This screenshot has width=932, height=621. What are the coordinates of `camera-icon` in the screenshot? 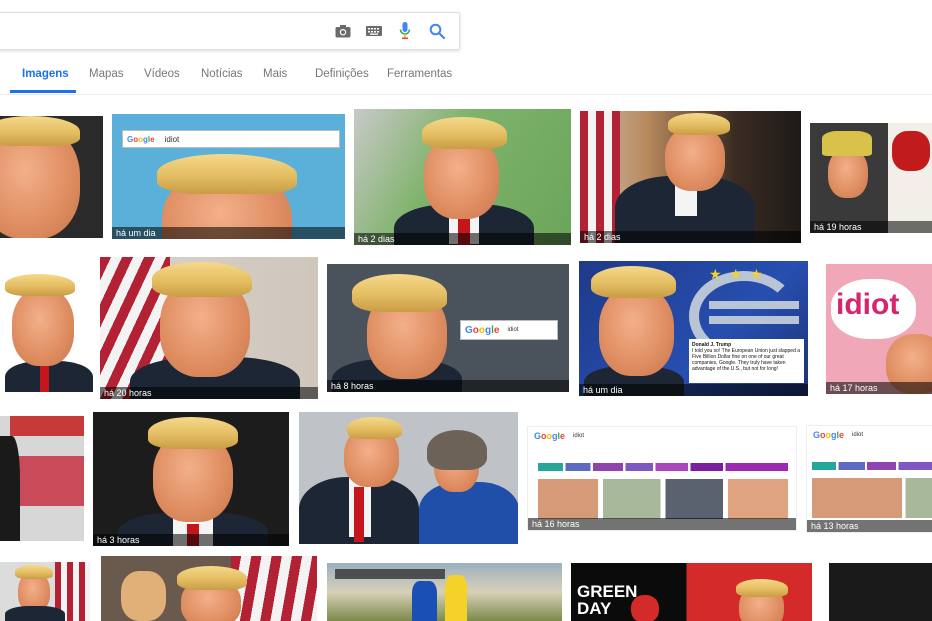 It's located at (343, 31).